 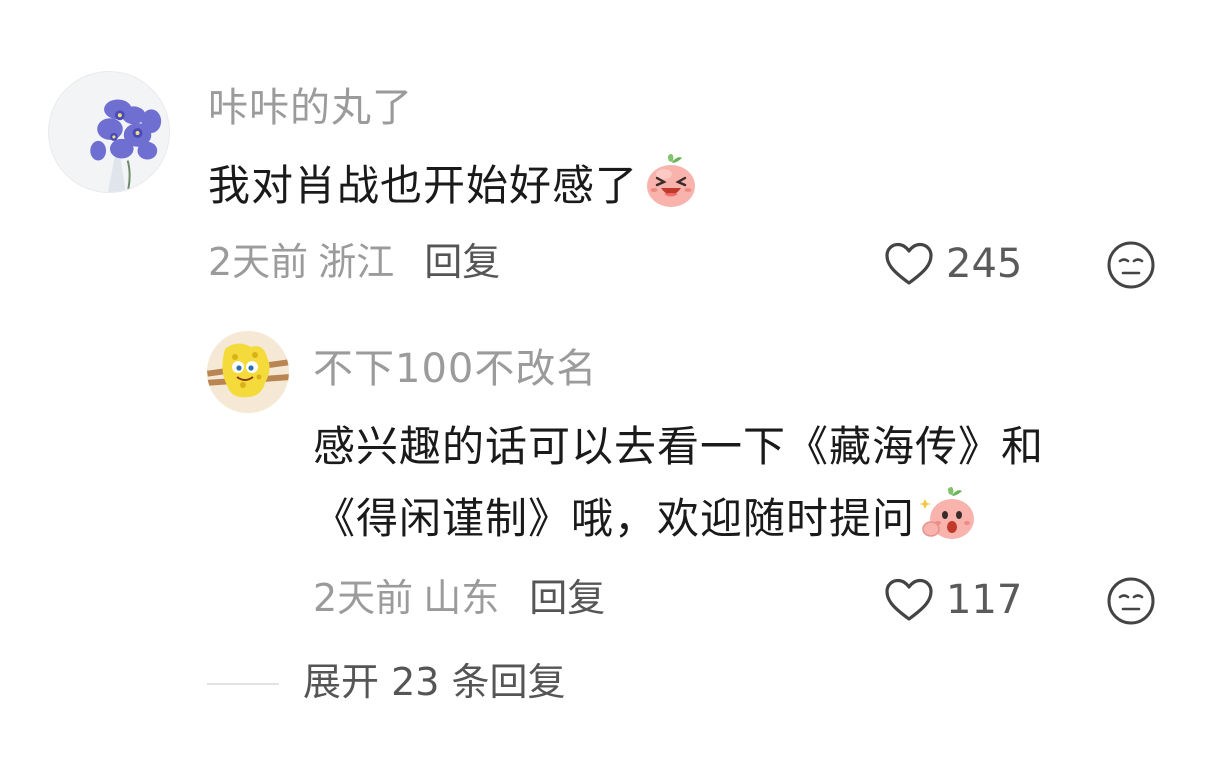 What do you see at coordinates (614, 518) in the screenshot?
I see `reply-text-body: 《得闲谨制》哦，欢迎随时提问` at bounding box center [614, 518].